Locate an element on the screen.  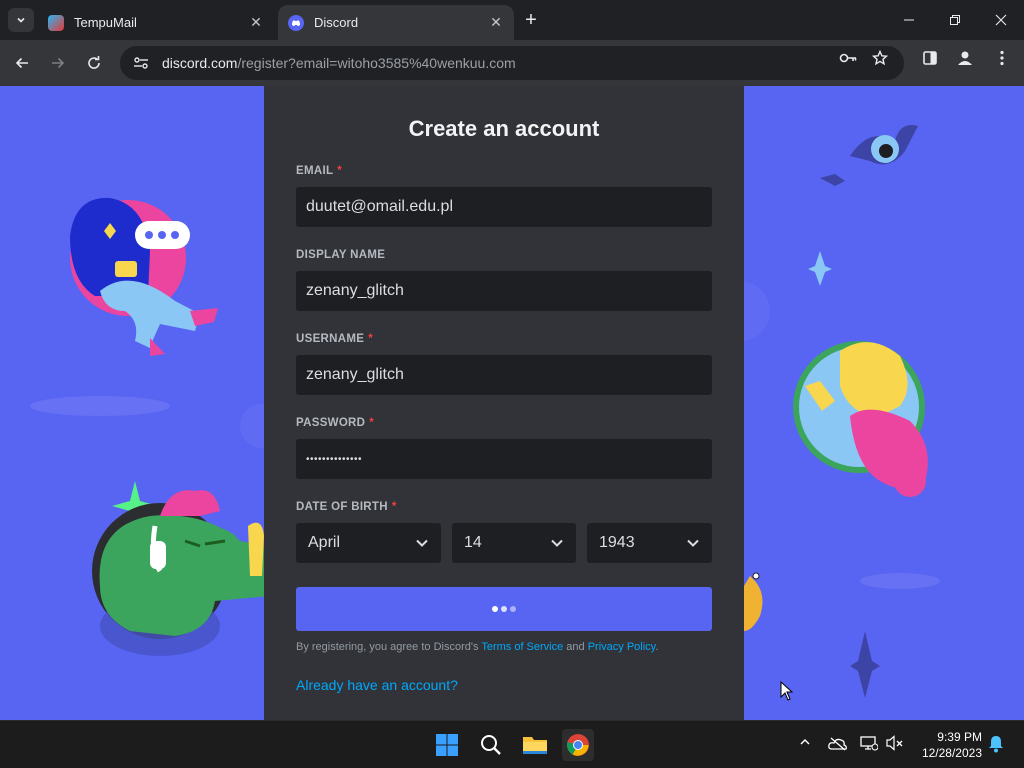
volume-muted-icon is located at coordinates (894, 743).